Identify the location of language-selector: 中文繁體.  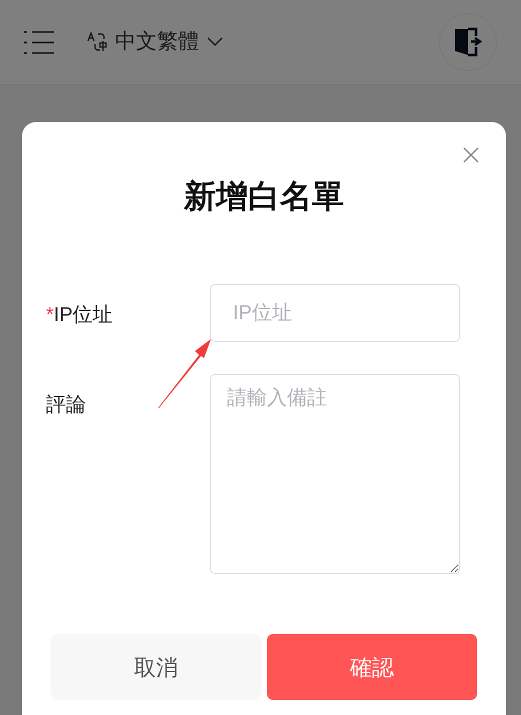
(155, 42).